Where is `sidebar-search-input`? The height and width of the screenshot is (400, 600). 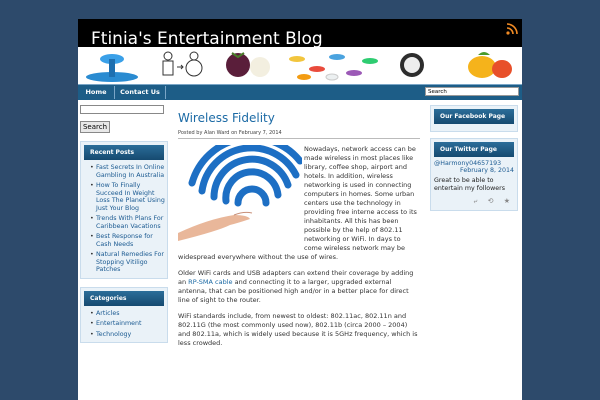 sidebar-search-input is located at coordinates (122, 109).